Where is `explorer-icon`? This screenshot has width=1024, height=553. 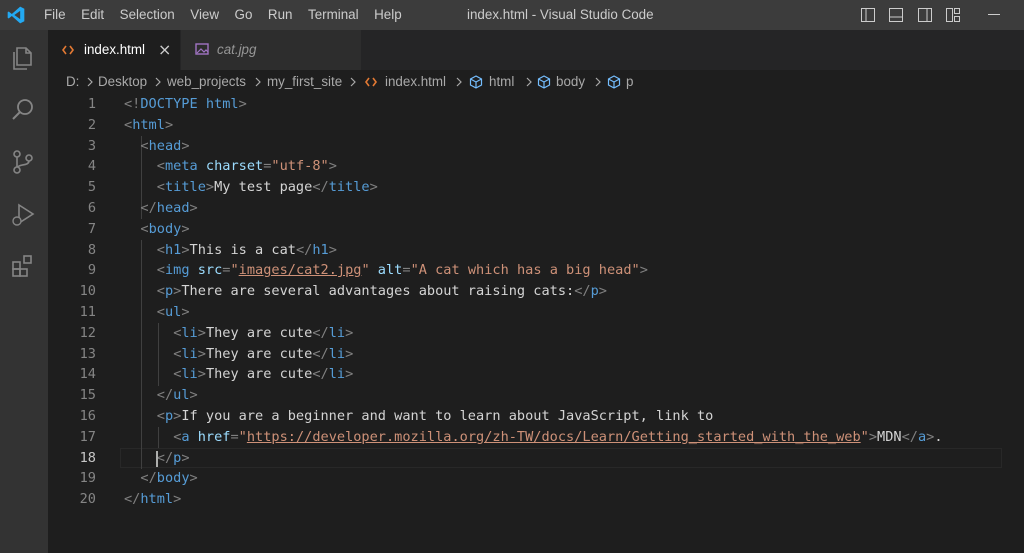 explorer-icon is located at coordinates (23, 58).